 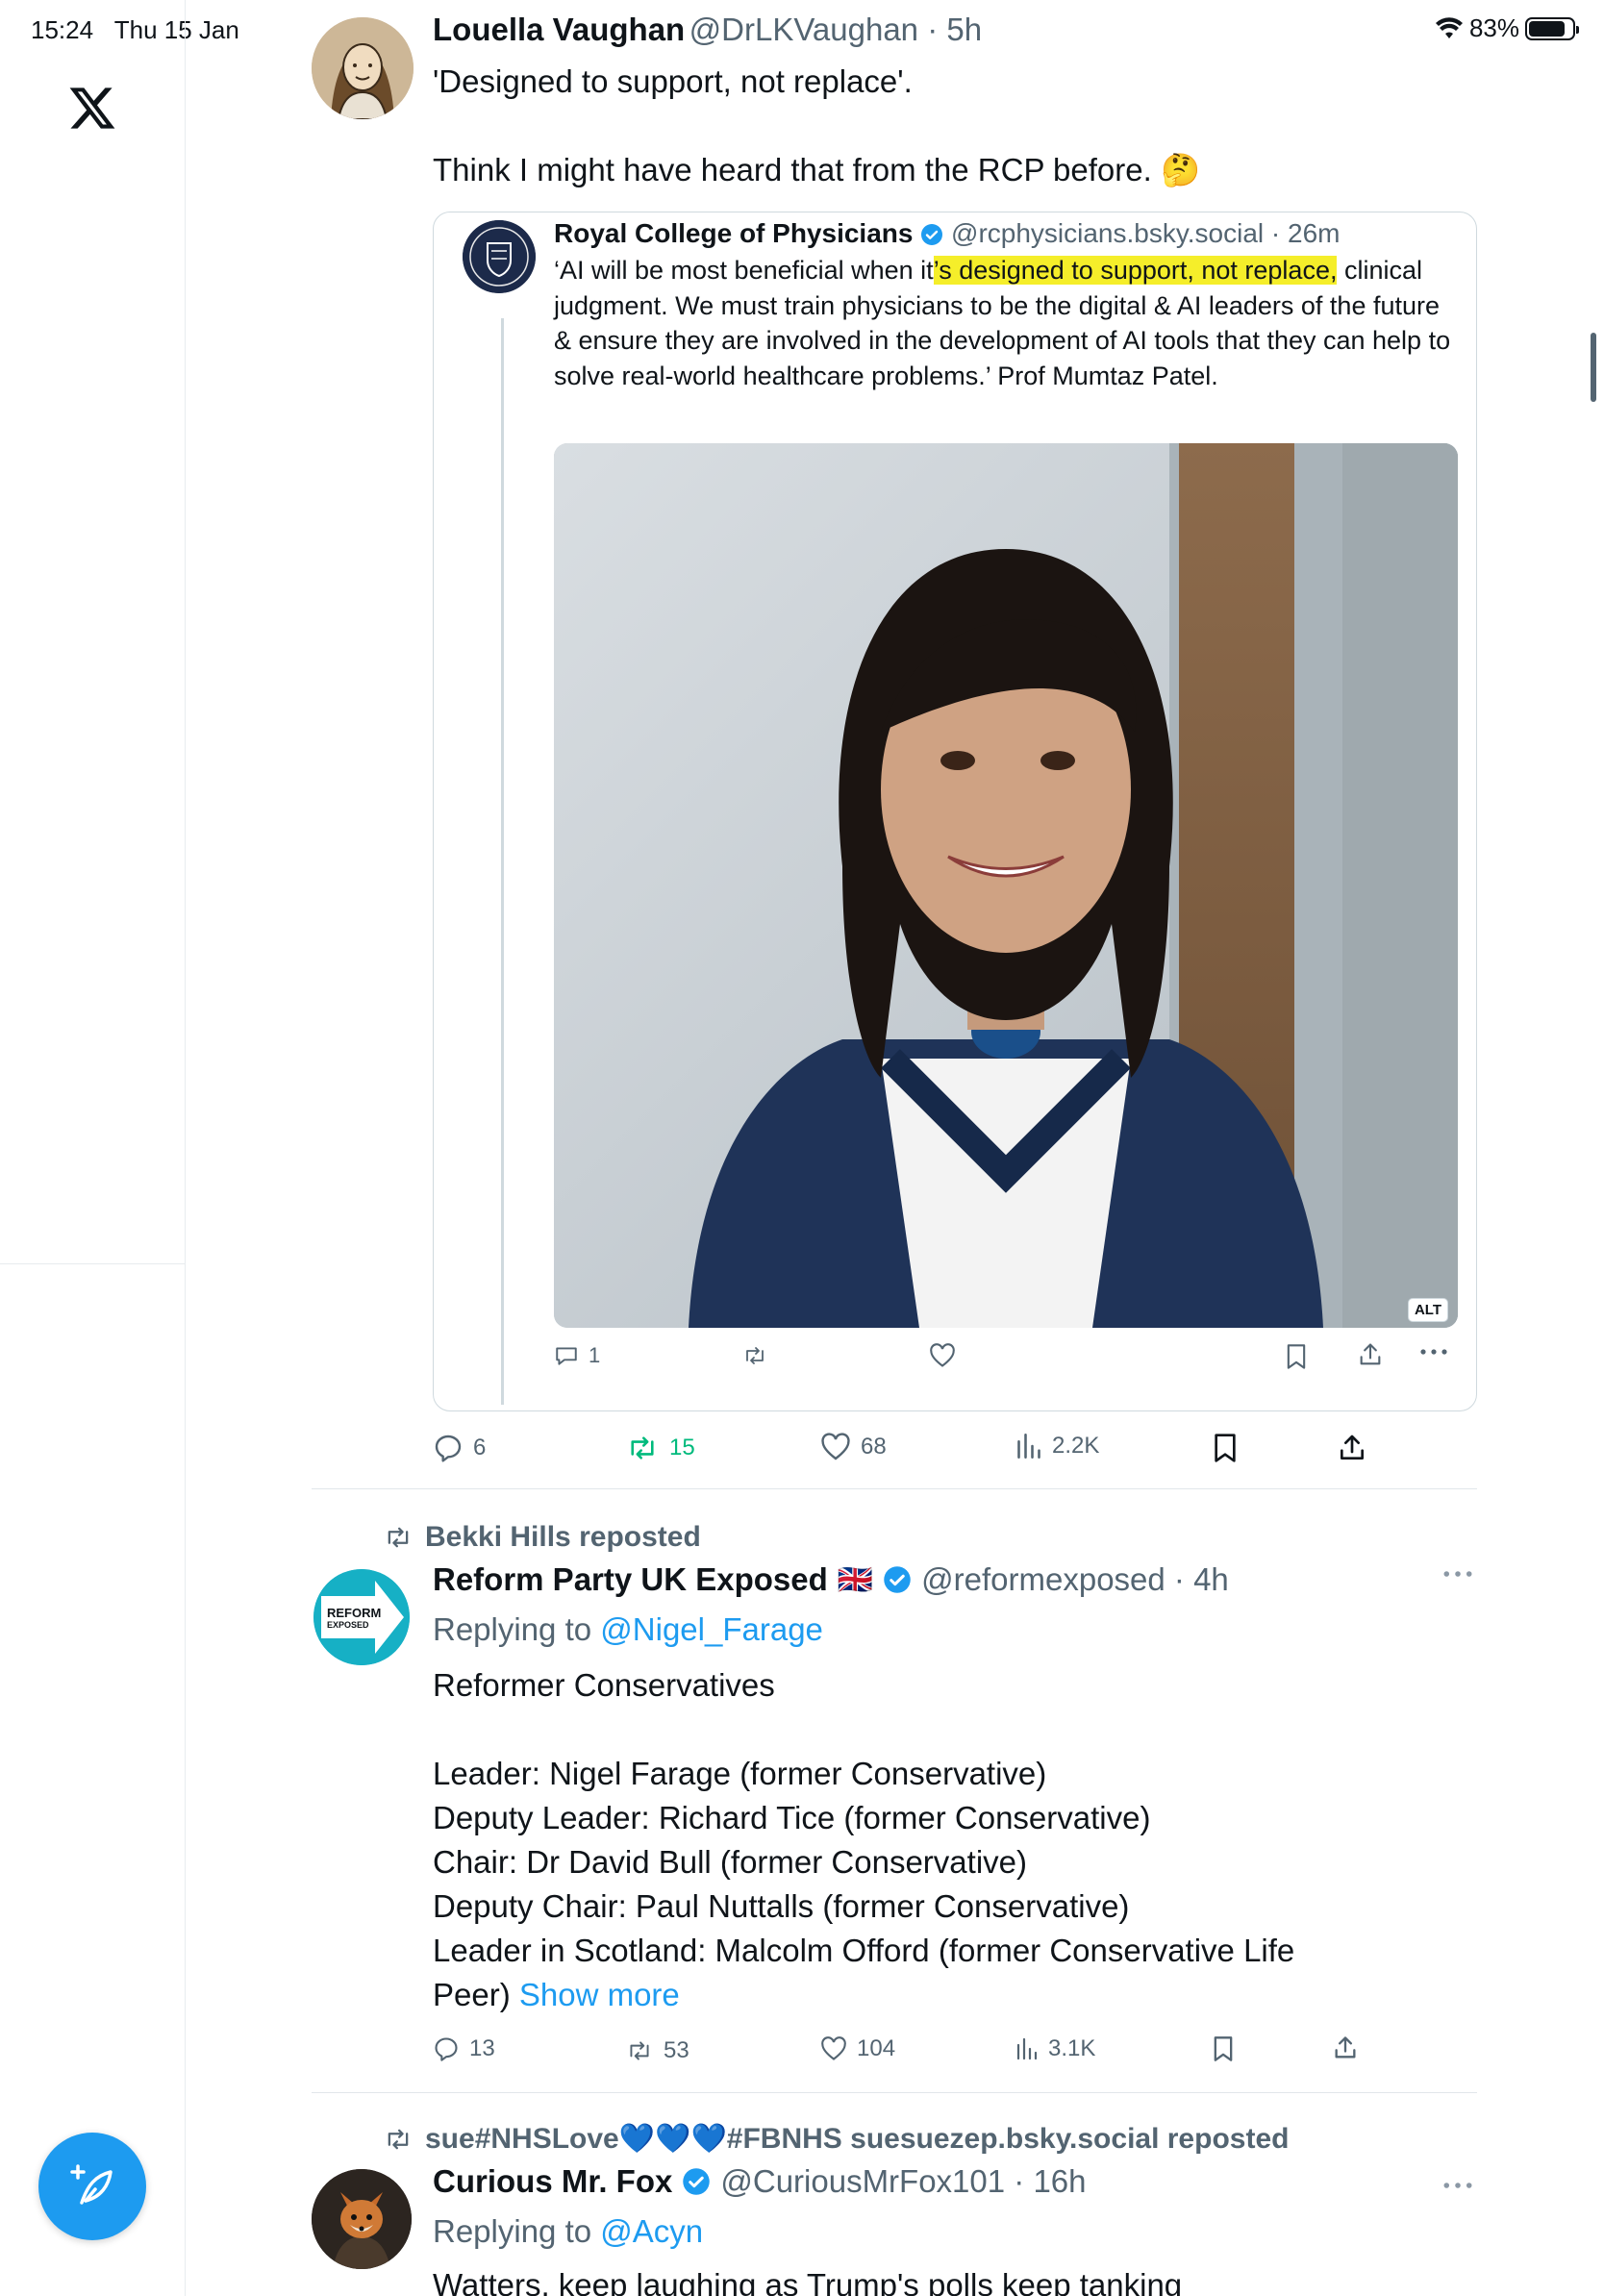 I want to click on rcp-avatar, so click(x=499, y=256).